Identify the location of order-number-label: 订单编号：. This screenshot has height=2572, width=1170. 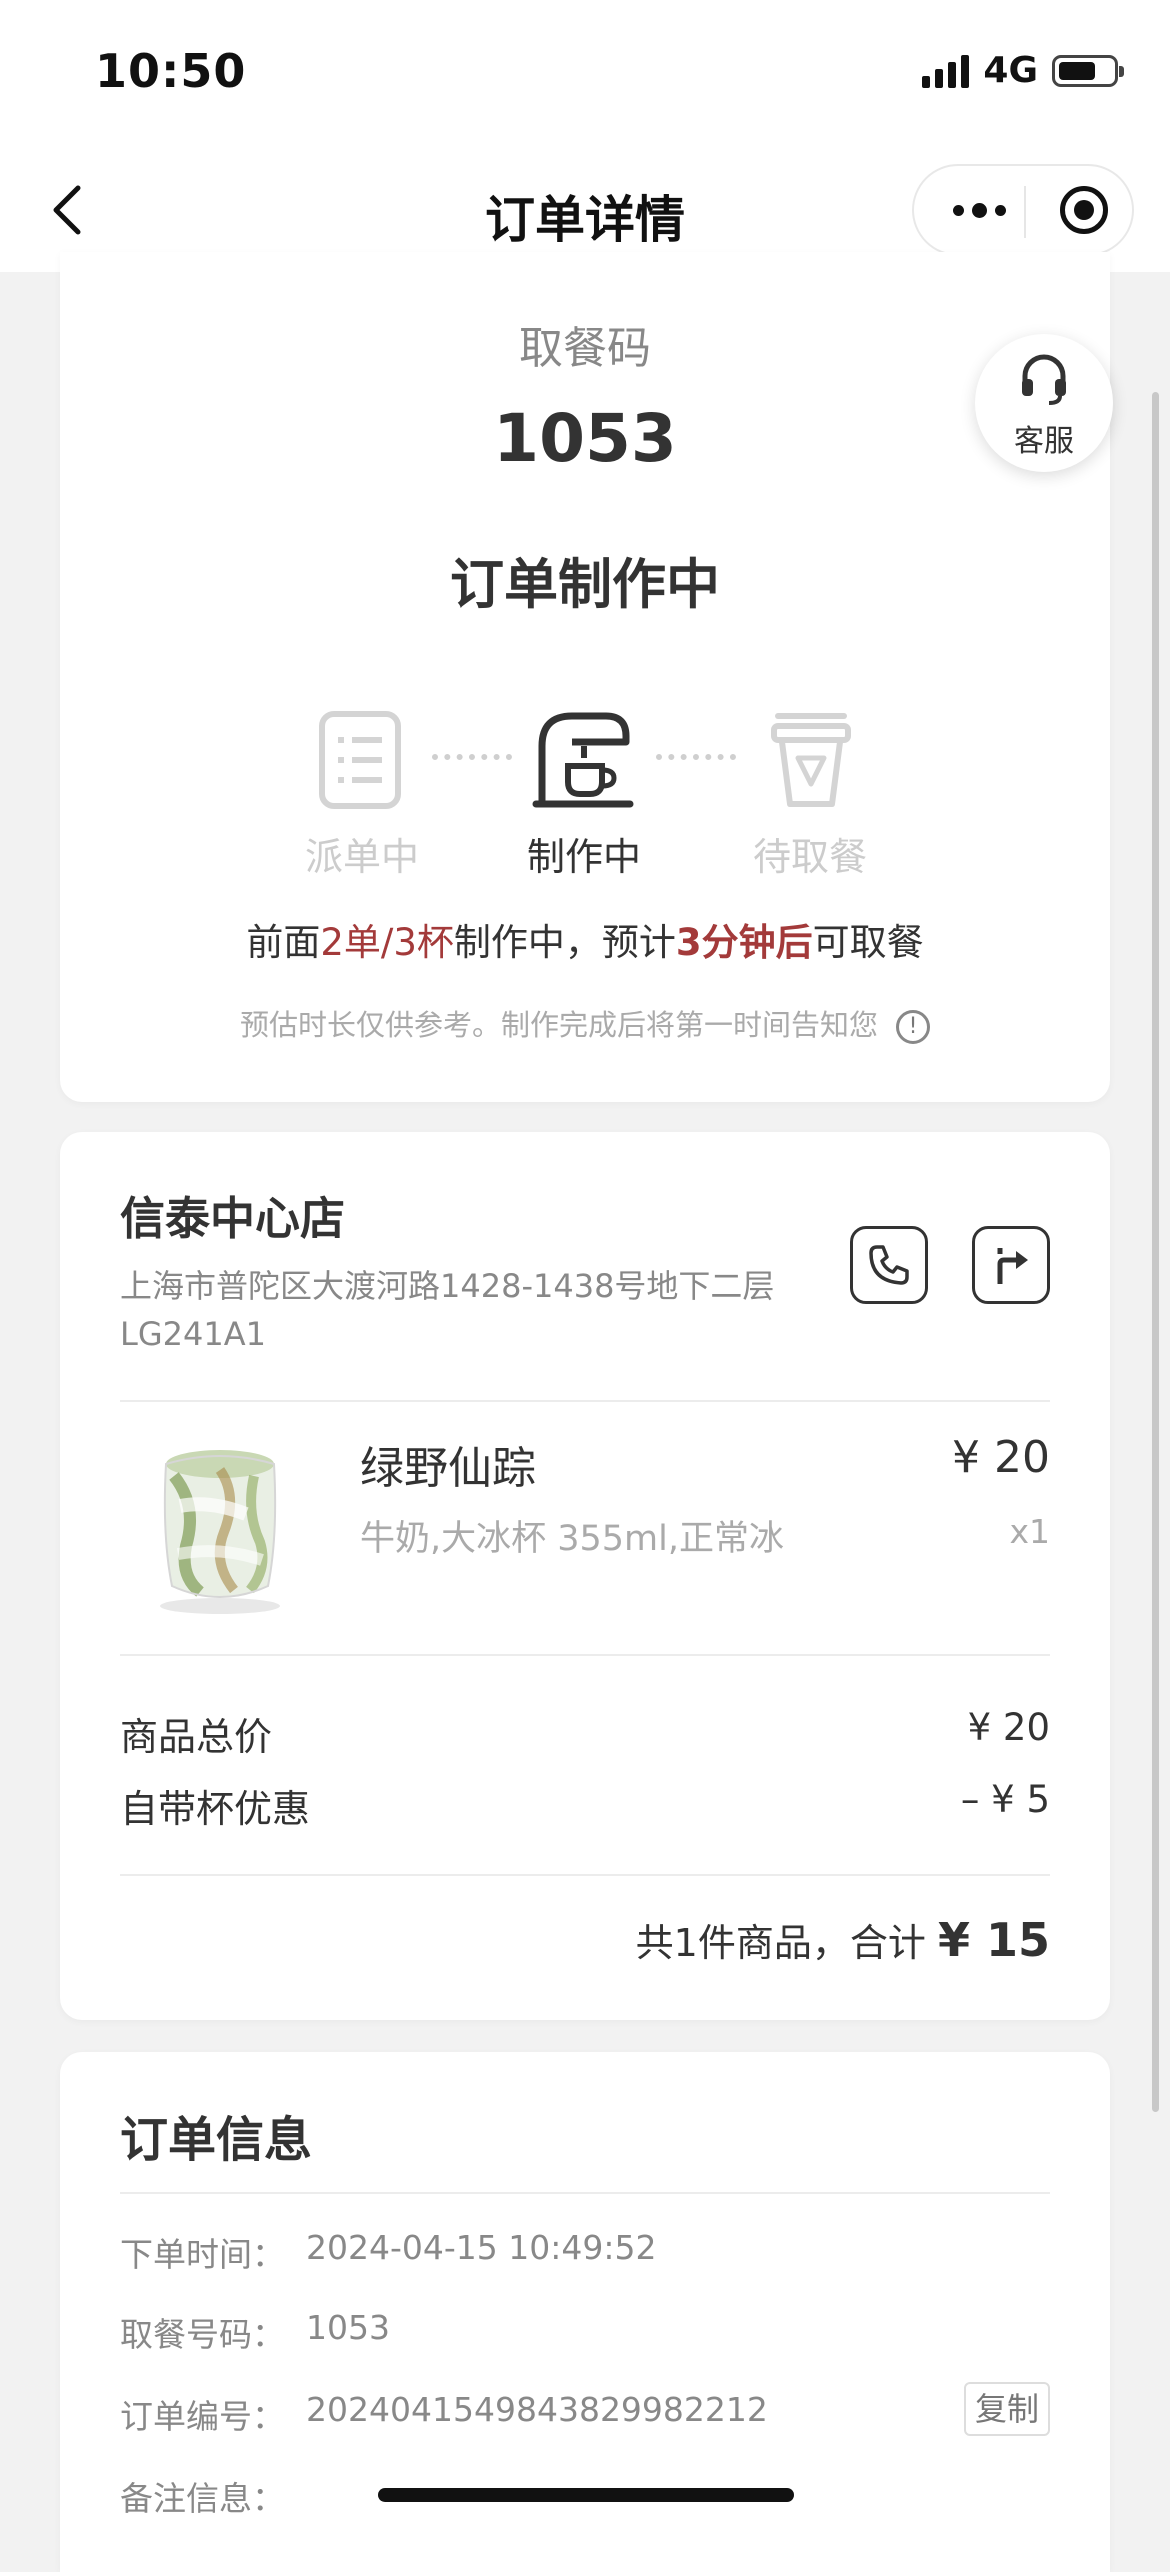
(202, 2416).